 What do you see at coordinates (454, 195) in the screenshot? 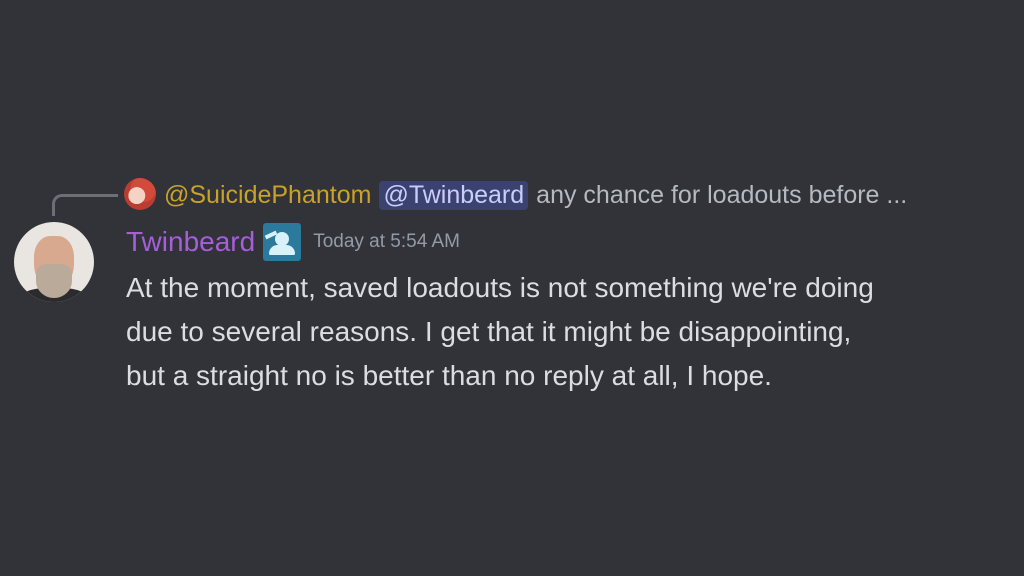
I see `reply-mention: @Twinbeard` at bounding box center [454, 195].